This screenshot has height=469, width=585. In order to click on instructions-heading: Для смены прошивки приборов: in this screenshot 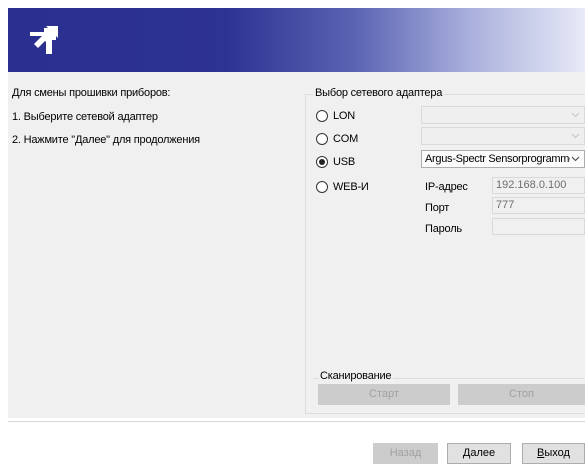, I will do `click(91, 93)`.